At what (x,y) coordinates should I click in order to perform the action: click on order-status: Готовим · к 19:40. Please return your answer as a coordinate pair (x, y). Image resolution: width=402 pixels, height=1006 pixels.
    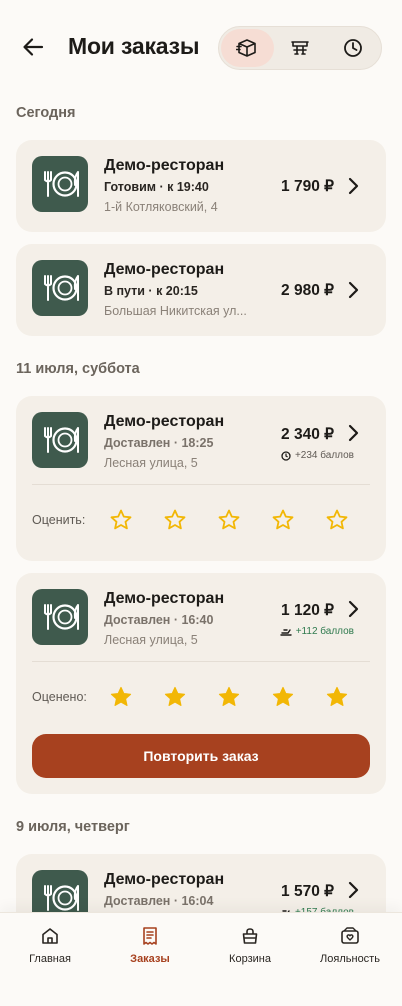
    Looking at the image, I should click on (156, 187).